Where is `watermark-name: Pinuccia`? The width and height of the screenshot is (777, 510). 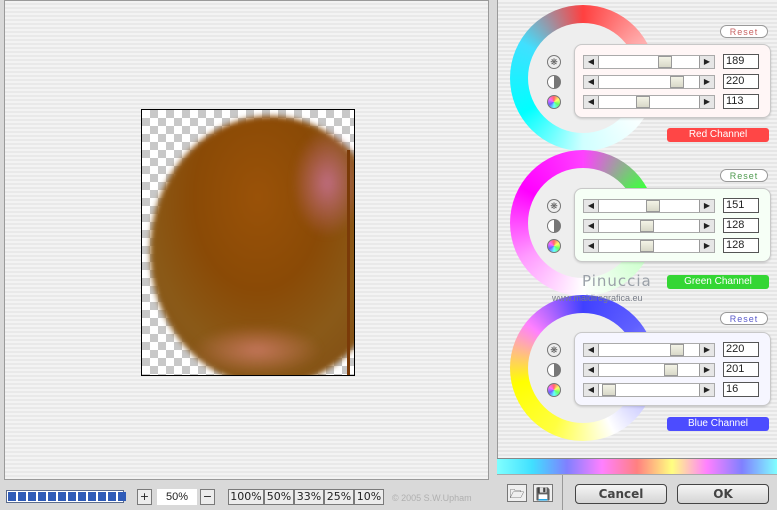 watermark-name: Pinuccia is located at coordinates (617, 281).